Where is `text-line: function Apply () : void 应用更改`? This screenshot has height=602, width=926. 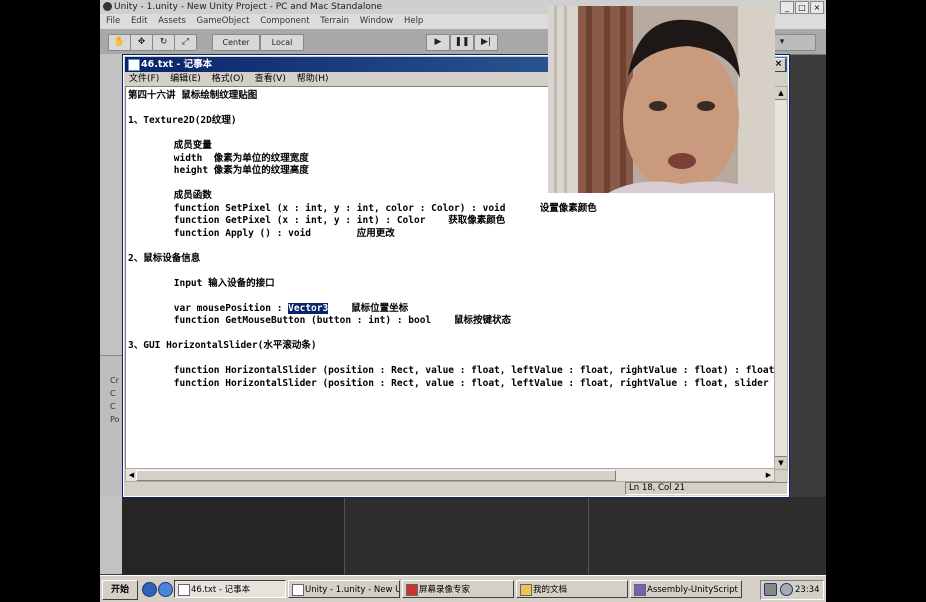
text-line: function Apply () : void 应用更改 is located at coordinates (261, 233).